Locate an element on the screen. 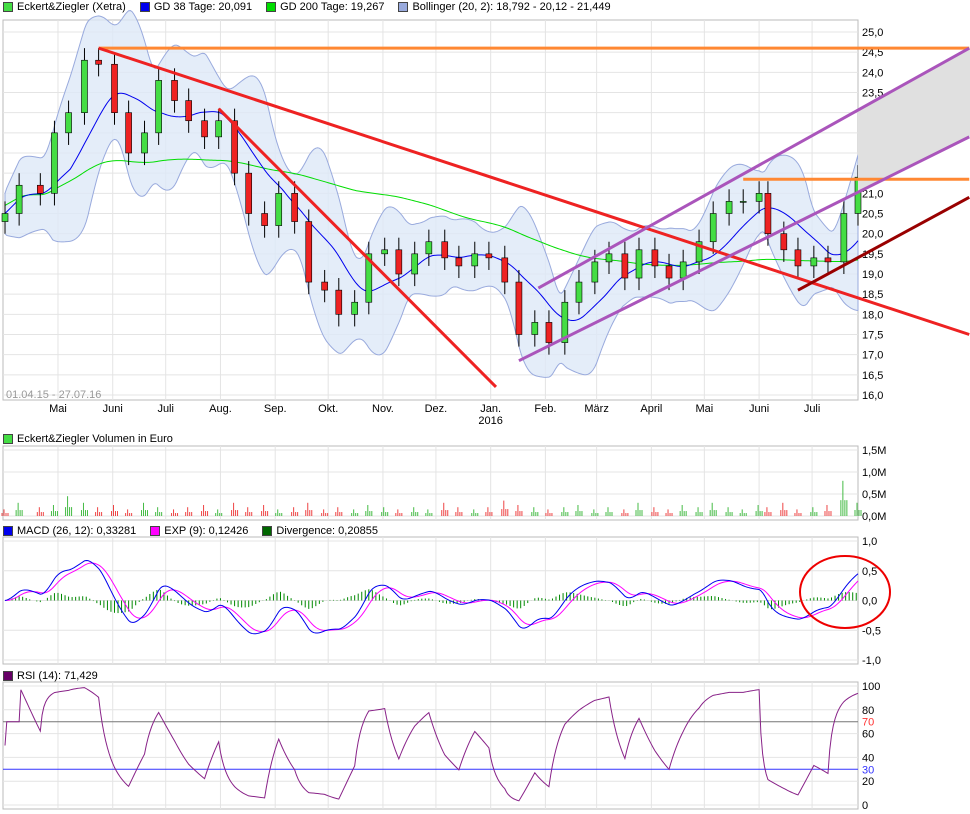 Image resolution: width=970 pixels, height=814 pixels. x-tick-label: Sep. is located at coordinates (275, 409).